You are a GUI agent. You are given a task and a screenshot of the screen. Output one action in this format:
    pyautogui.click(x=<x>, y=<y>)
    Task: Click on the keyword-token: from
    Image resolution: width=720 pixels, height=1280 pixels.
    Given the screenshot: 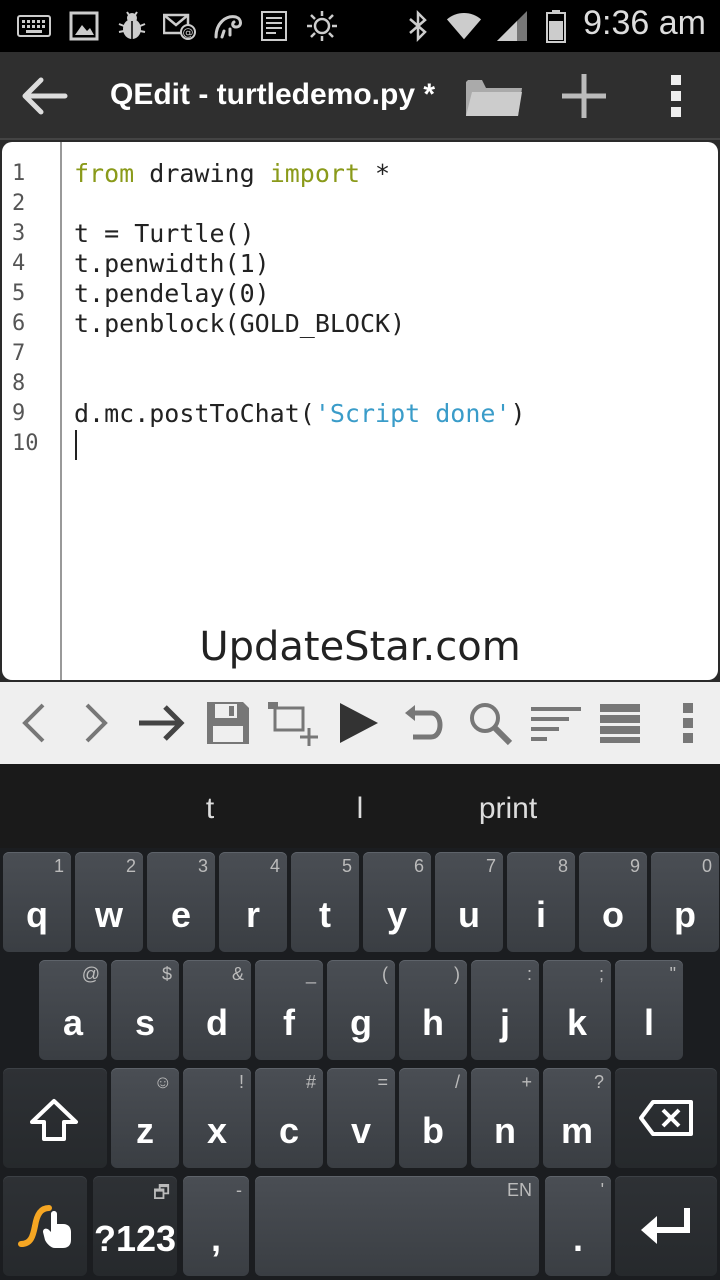 What is the action you would take?
    pyautogui.click(x=104, y=173)
    